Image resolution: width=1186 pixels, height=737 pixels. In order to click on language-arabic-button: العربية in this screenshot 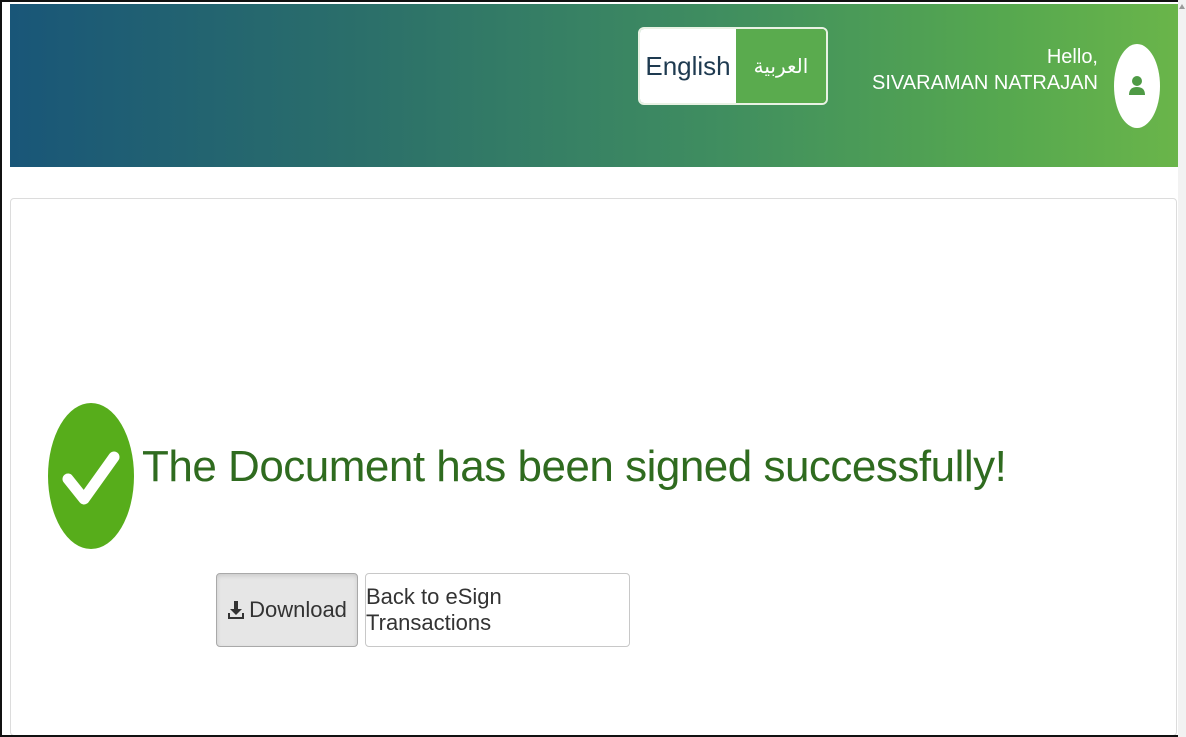, I will do `click(781, 66)`.